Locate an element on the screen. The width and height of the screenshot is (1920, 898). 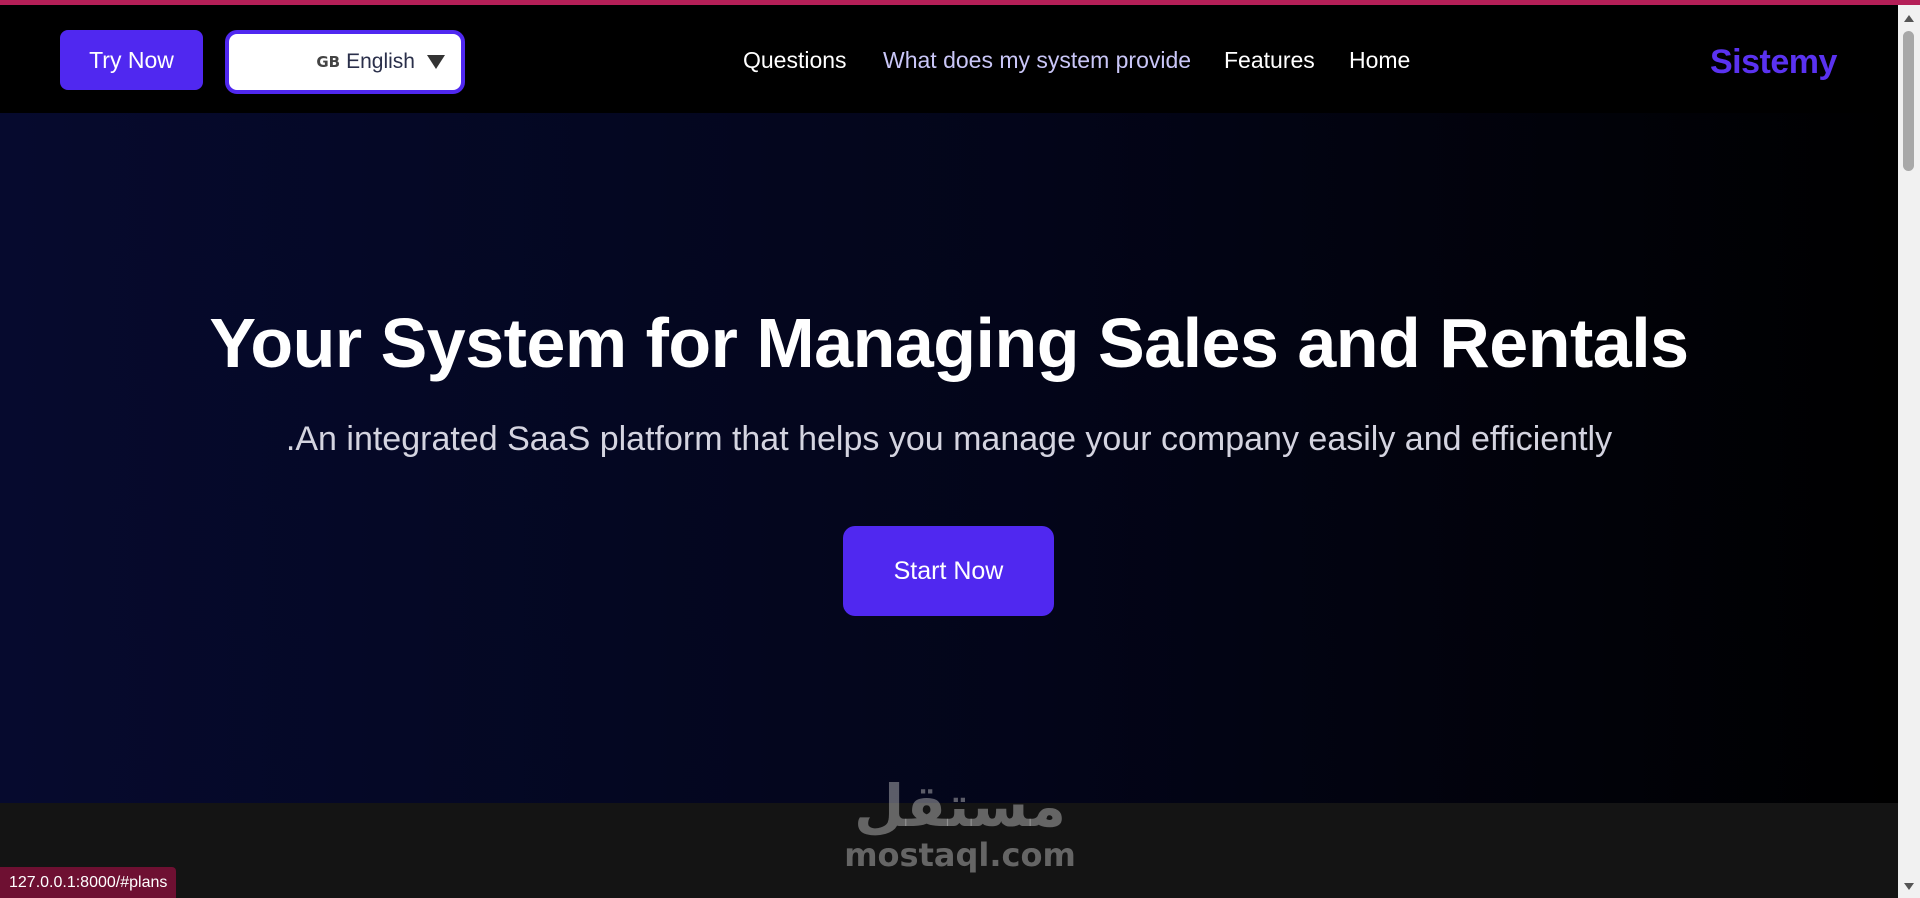
language-select: GB English is located at coordinates (345, 62).